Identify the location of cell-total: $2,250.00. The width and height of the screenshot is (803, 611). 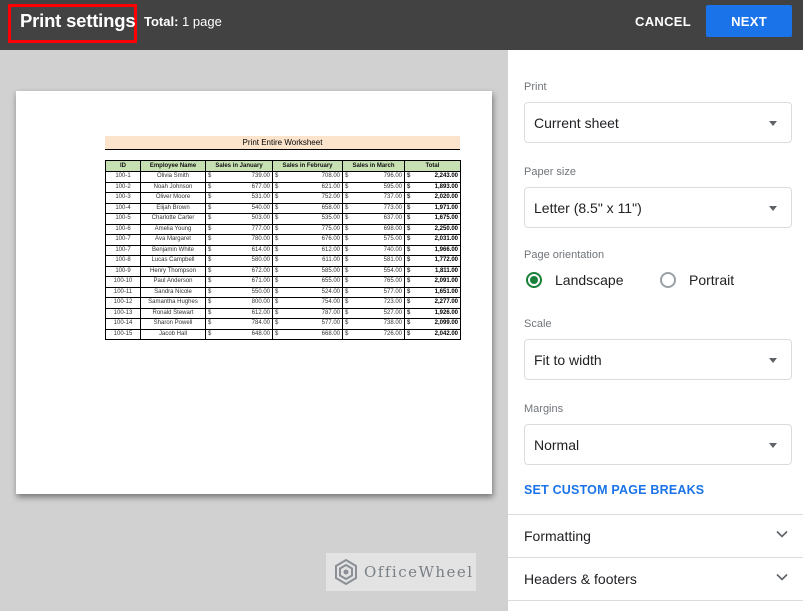
(432, 229).